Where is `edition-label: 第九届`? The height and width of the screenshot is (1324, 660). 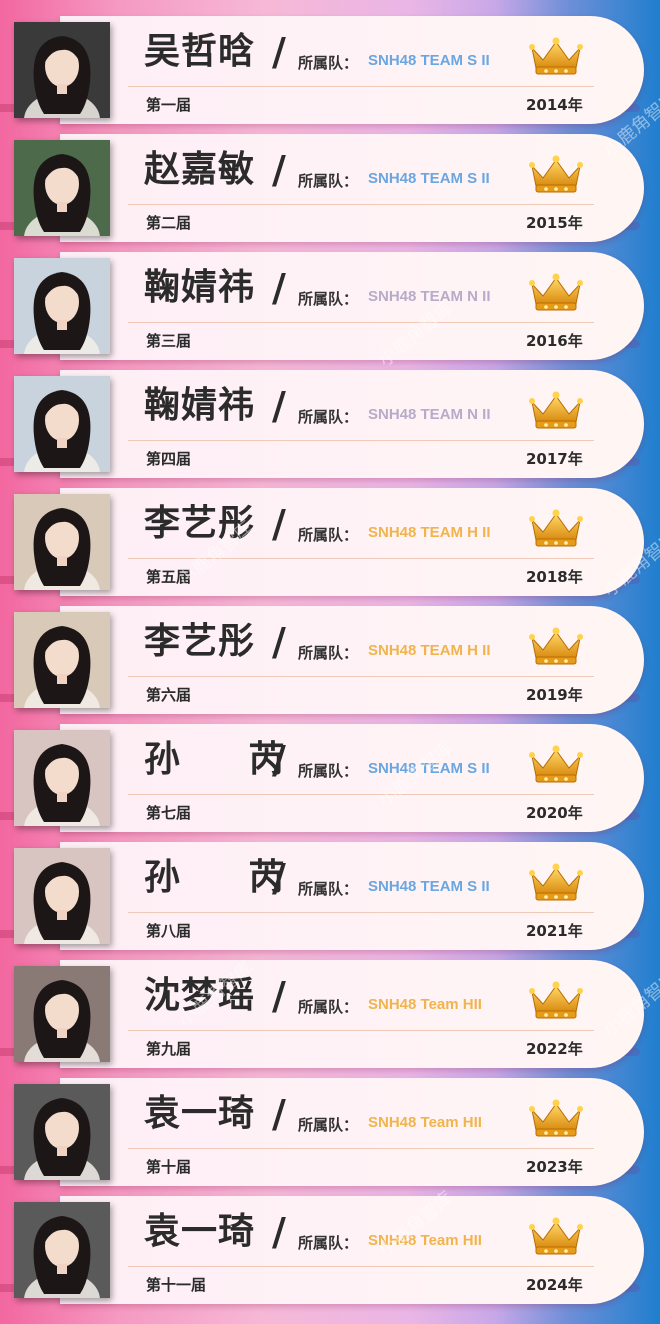 edition-label: 第九届 is located at coordinates (169, 1049).